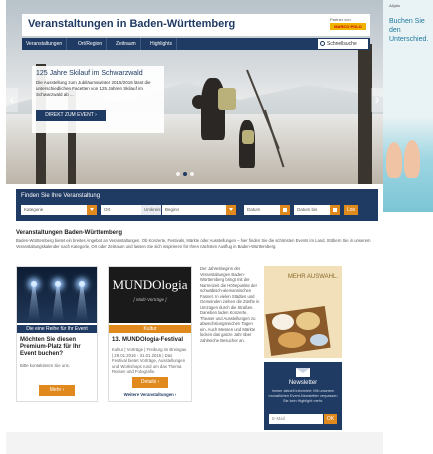 This screenshot has height=454, width=433. I want to click on card-caption: Die eine Reihe für Ihr Event, so click(57, 329).